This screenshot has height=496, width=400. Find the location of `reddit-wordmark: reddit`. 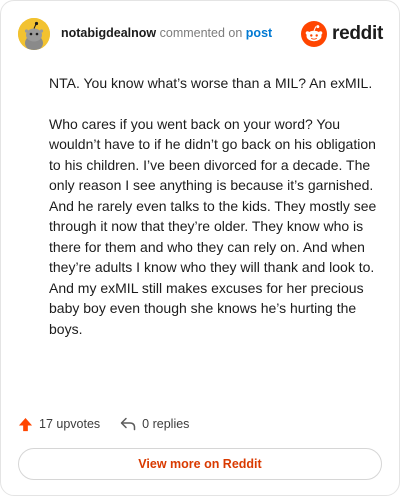

reddit-wordmark: reddit is located at coordinates (357, 33).